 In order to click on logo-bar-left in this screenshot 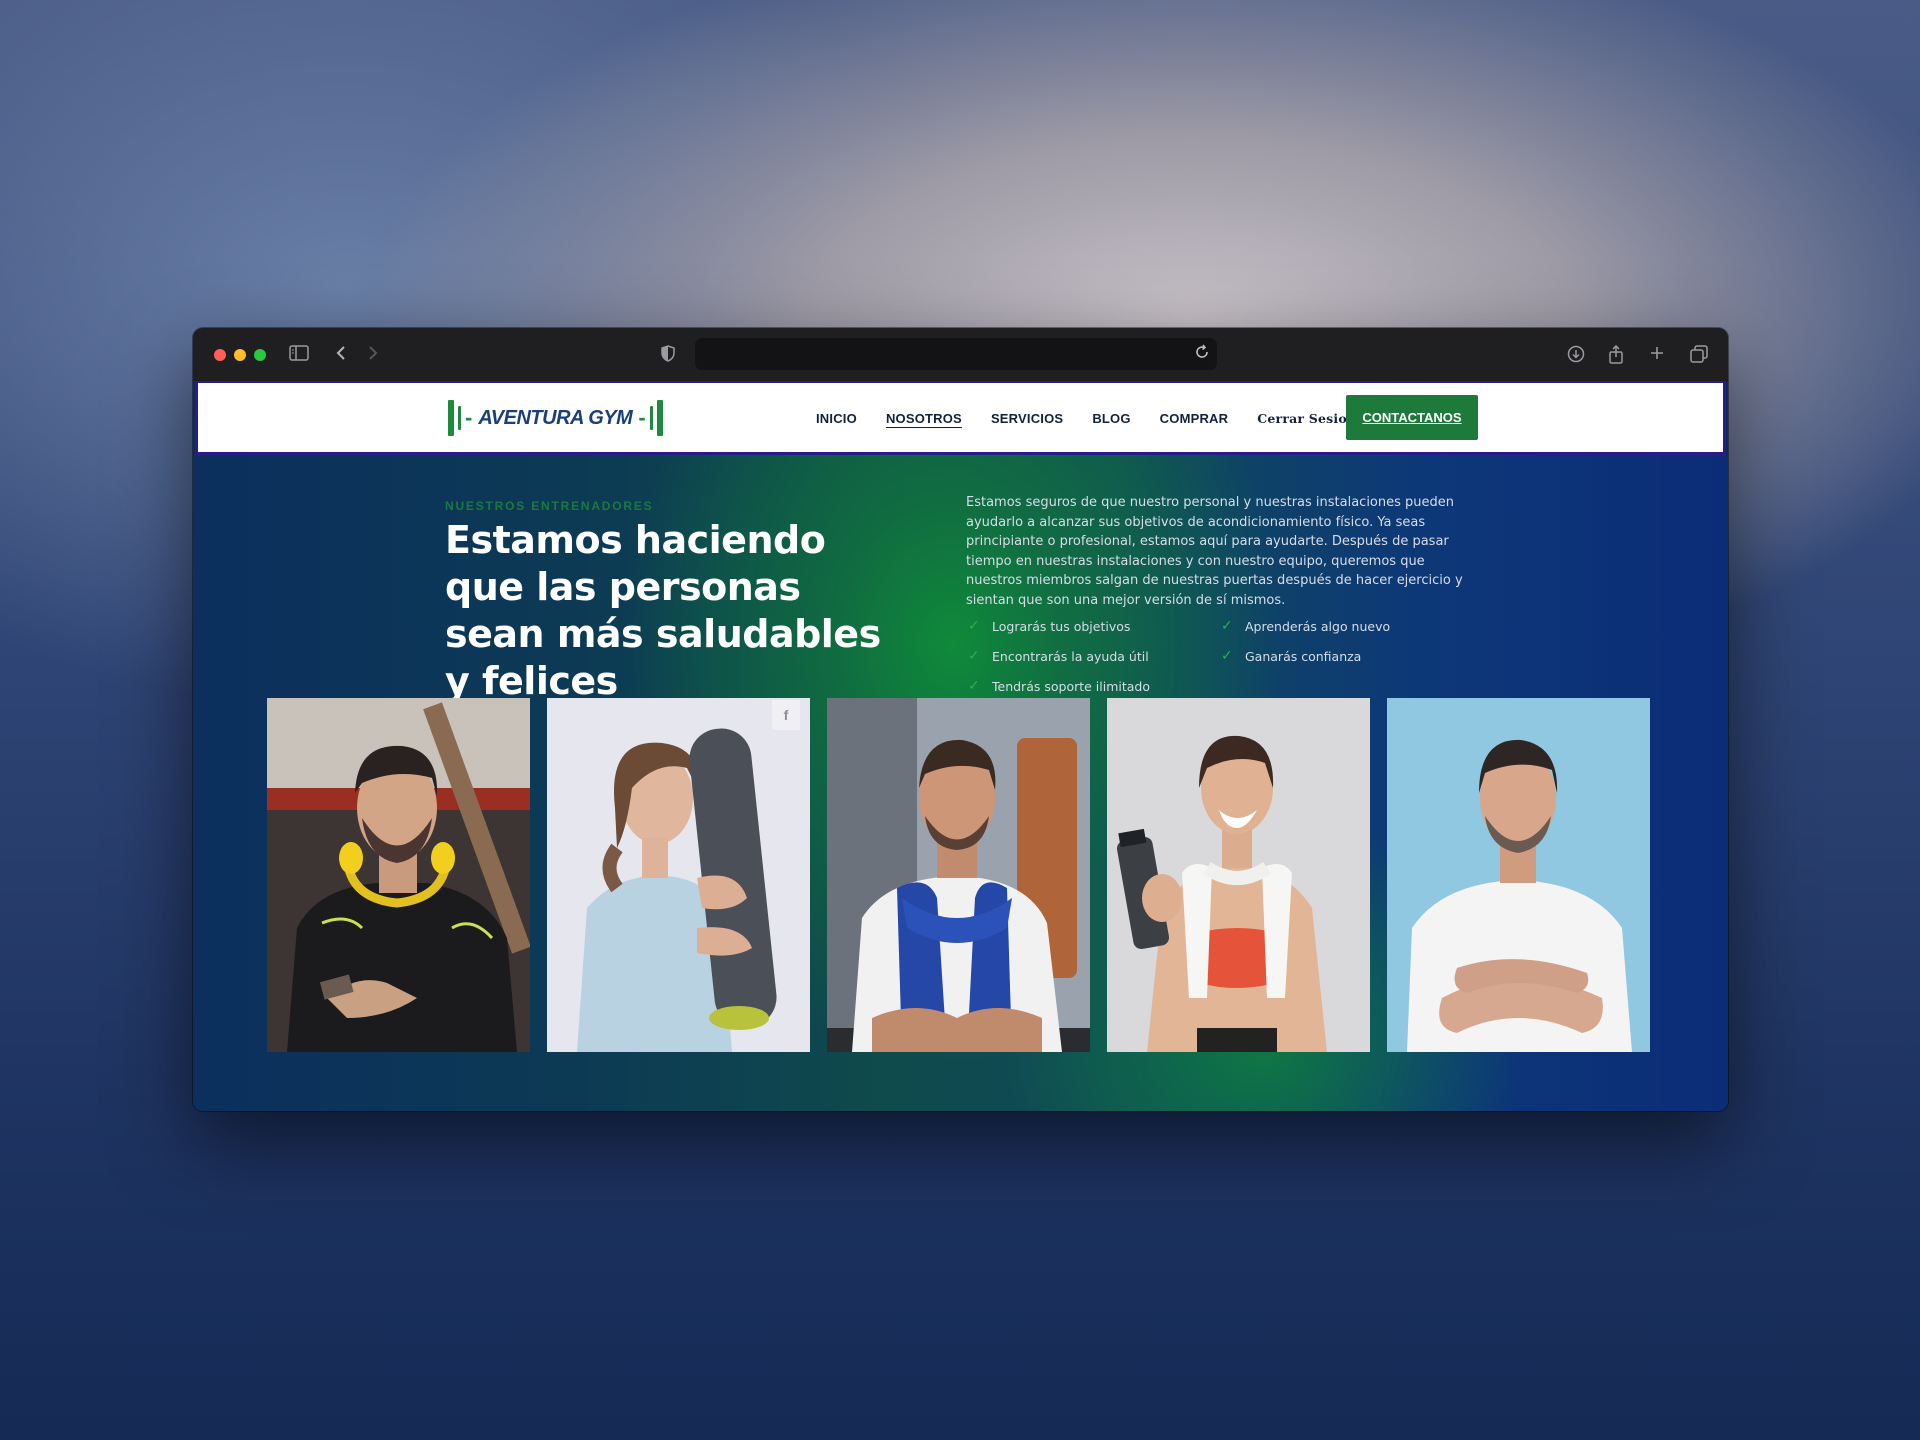, I will do `click(451, 418)`.